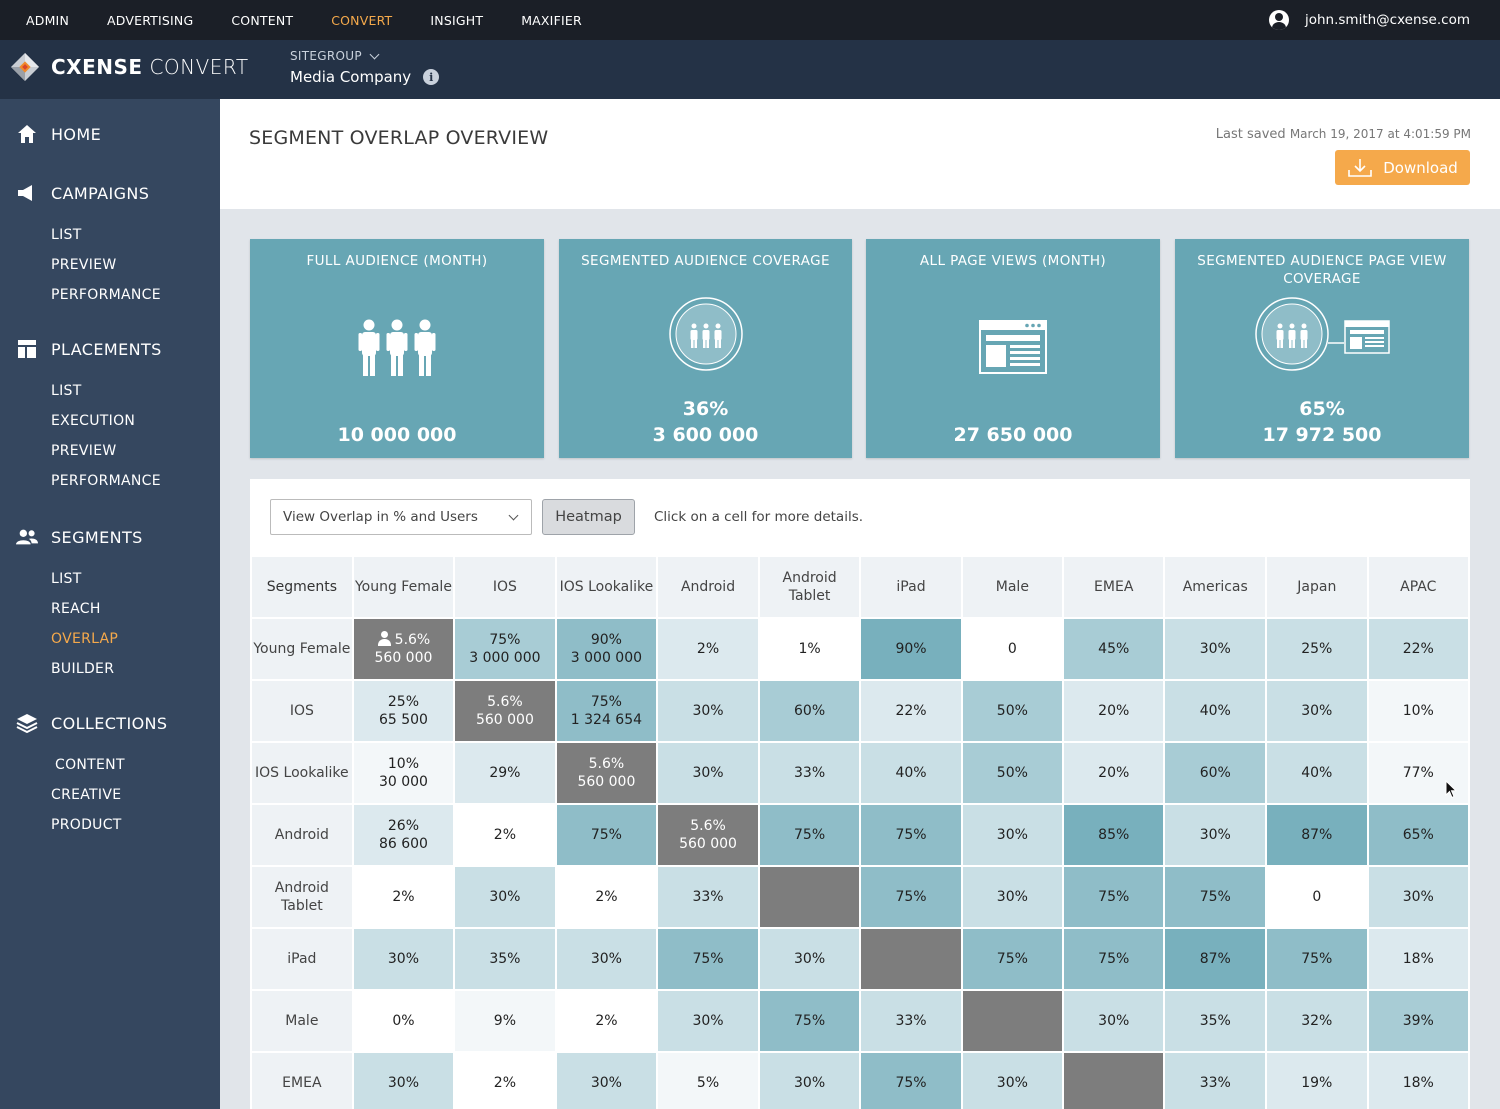 The width and height of the screenshot is (1500, 1109). I want to click on sidebar-item-placements-preview: PREVIEW, so click(110, 451).